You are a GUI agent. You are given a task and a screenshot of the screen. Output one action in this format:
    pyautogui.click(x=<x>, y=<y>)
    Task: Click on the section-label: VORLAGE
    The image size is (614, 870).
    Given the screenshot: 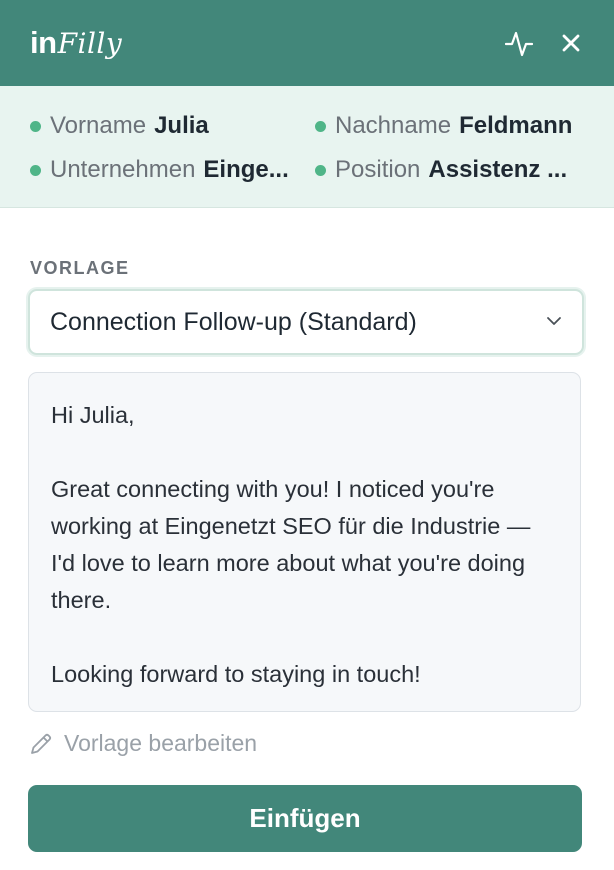 What is the action you would take?
    pyautogui.click(x=80, y=268)
    